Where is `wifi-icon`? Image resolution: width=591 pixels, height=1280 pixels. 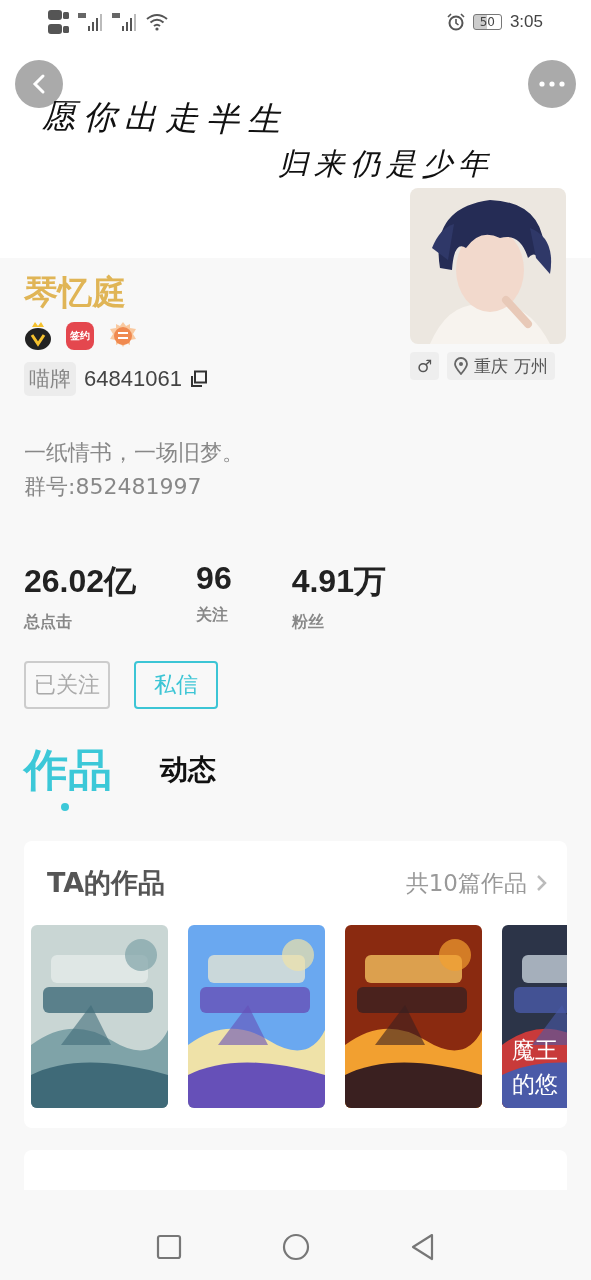 wifi-icon is located at coordinates (157, 22).